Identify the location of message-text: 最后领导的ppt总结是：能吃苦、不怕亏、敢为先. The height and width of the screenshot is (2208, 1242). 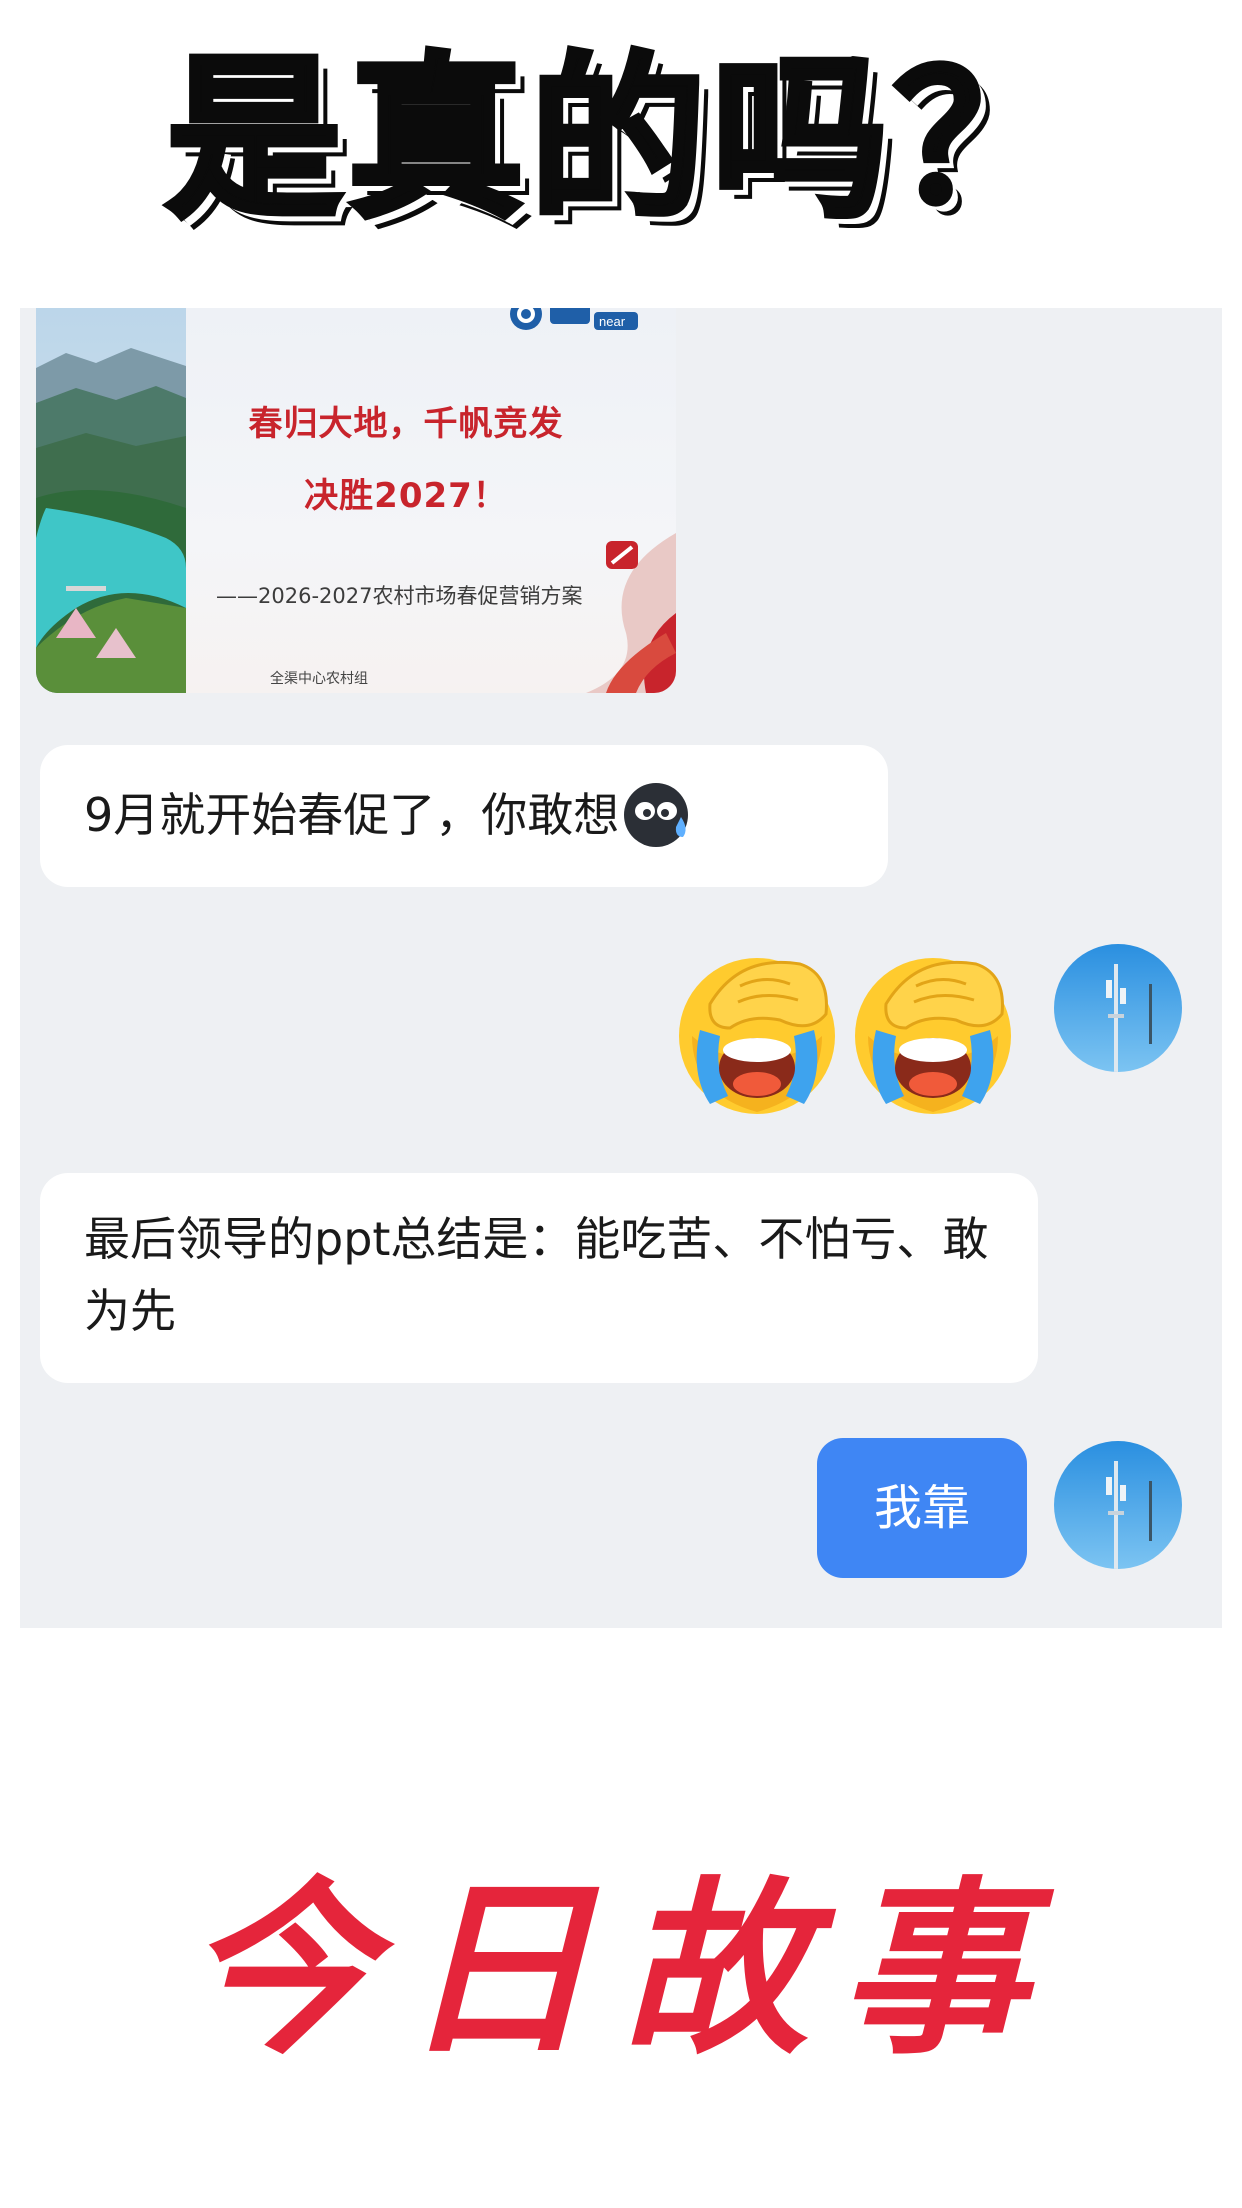
(536, 1275).